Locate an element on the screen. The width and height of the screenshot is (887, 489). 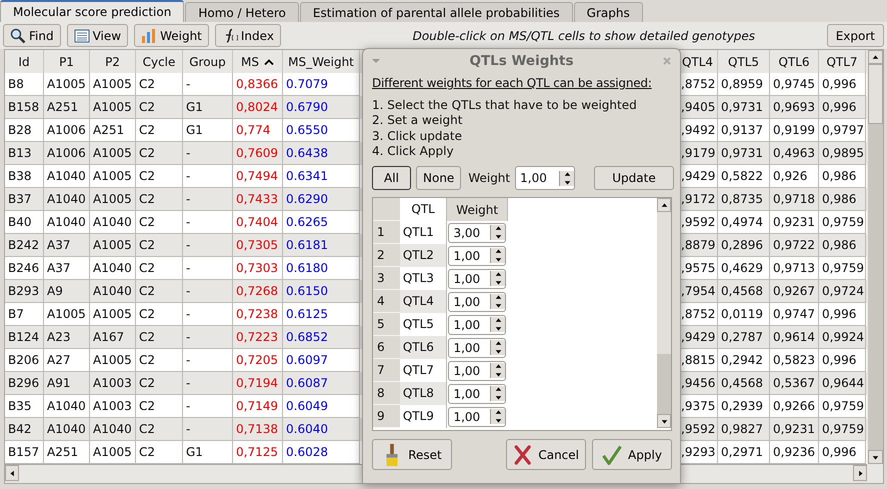
row-number: 6 is located at coordinates (386, 348).